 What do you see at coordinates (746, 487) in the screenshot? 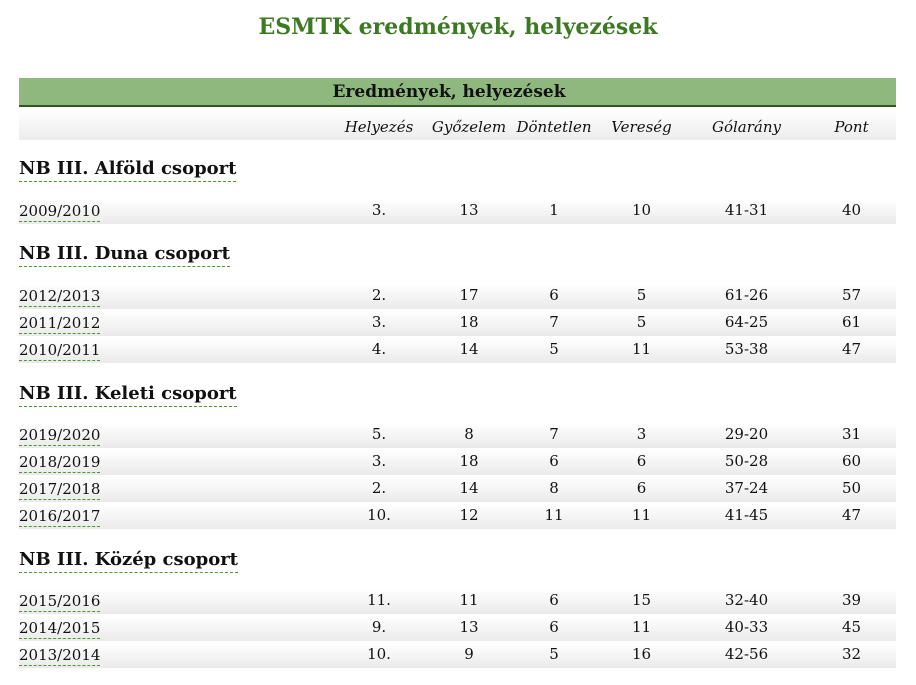
I see `cell-golarany: 37-24` at bounding box center [746, 487].